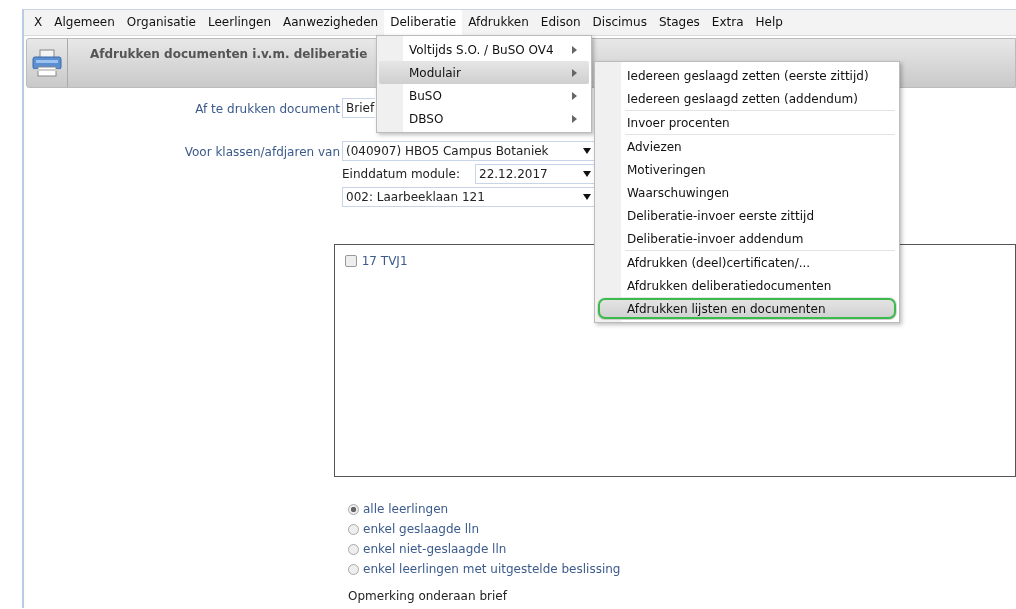 This screenshot has width=1016, height=609. What do you see at coordinates (267, 109) in the screenshot?
I see `field-label: Af te drukken document` at bounding box center [267, 109].